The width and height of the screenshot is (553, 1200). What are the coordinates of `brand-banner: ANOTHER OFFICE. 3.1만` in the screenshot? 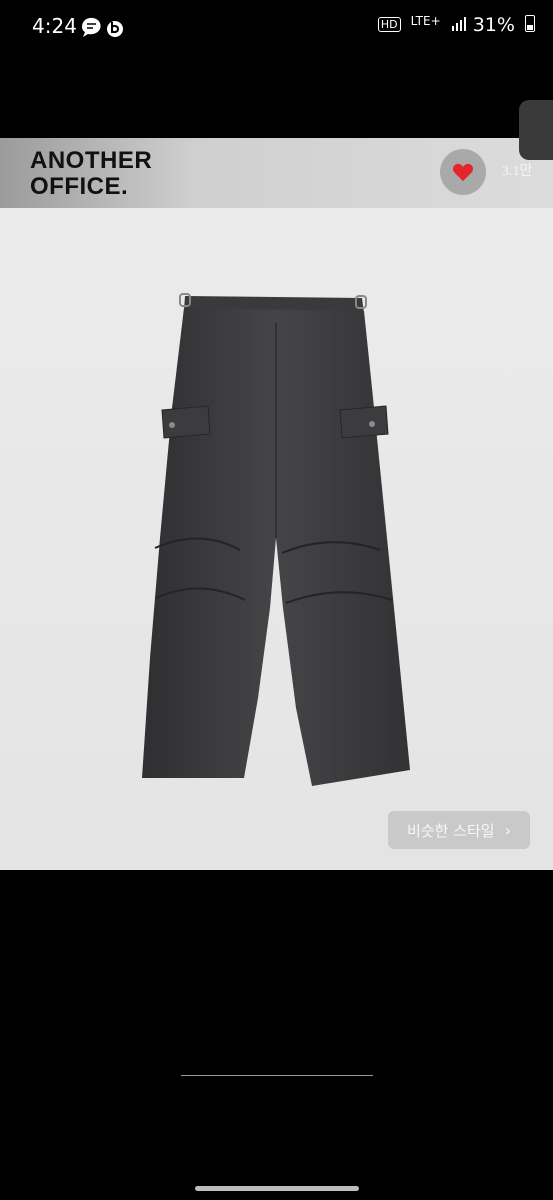 It's located at (276, 173).